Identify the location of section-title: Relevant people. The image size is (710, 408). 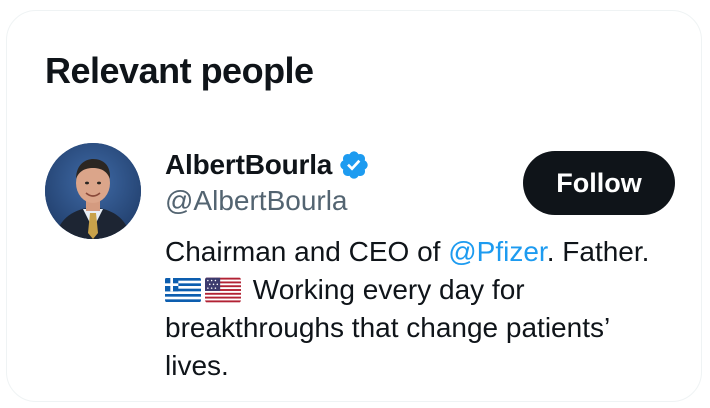
(179, 70).